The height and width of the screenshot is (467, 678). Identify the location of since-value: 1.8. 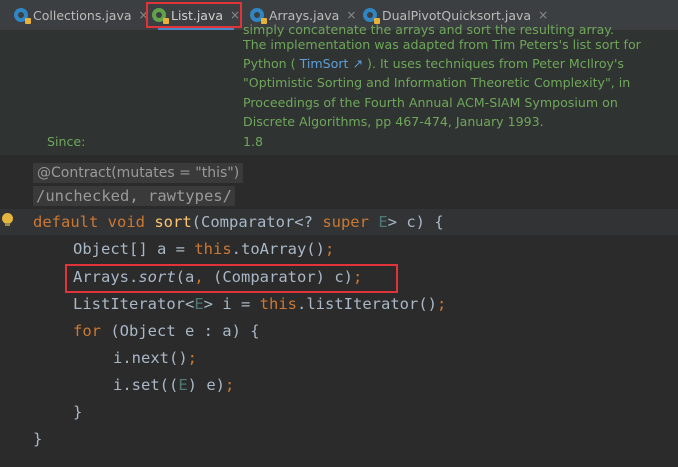
(253, 141).